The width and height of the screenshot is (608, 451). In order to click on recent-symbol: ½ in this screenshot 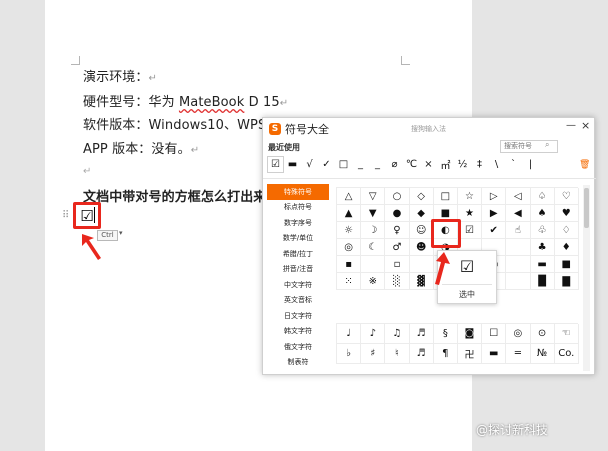, I will do `click(462, 164)`.